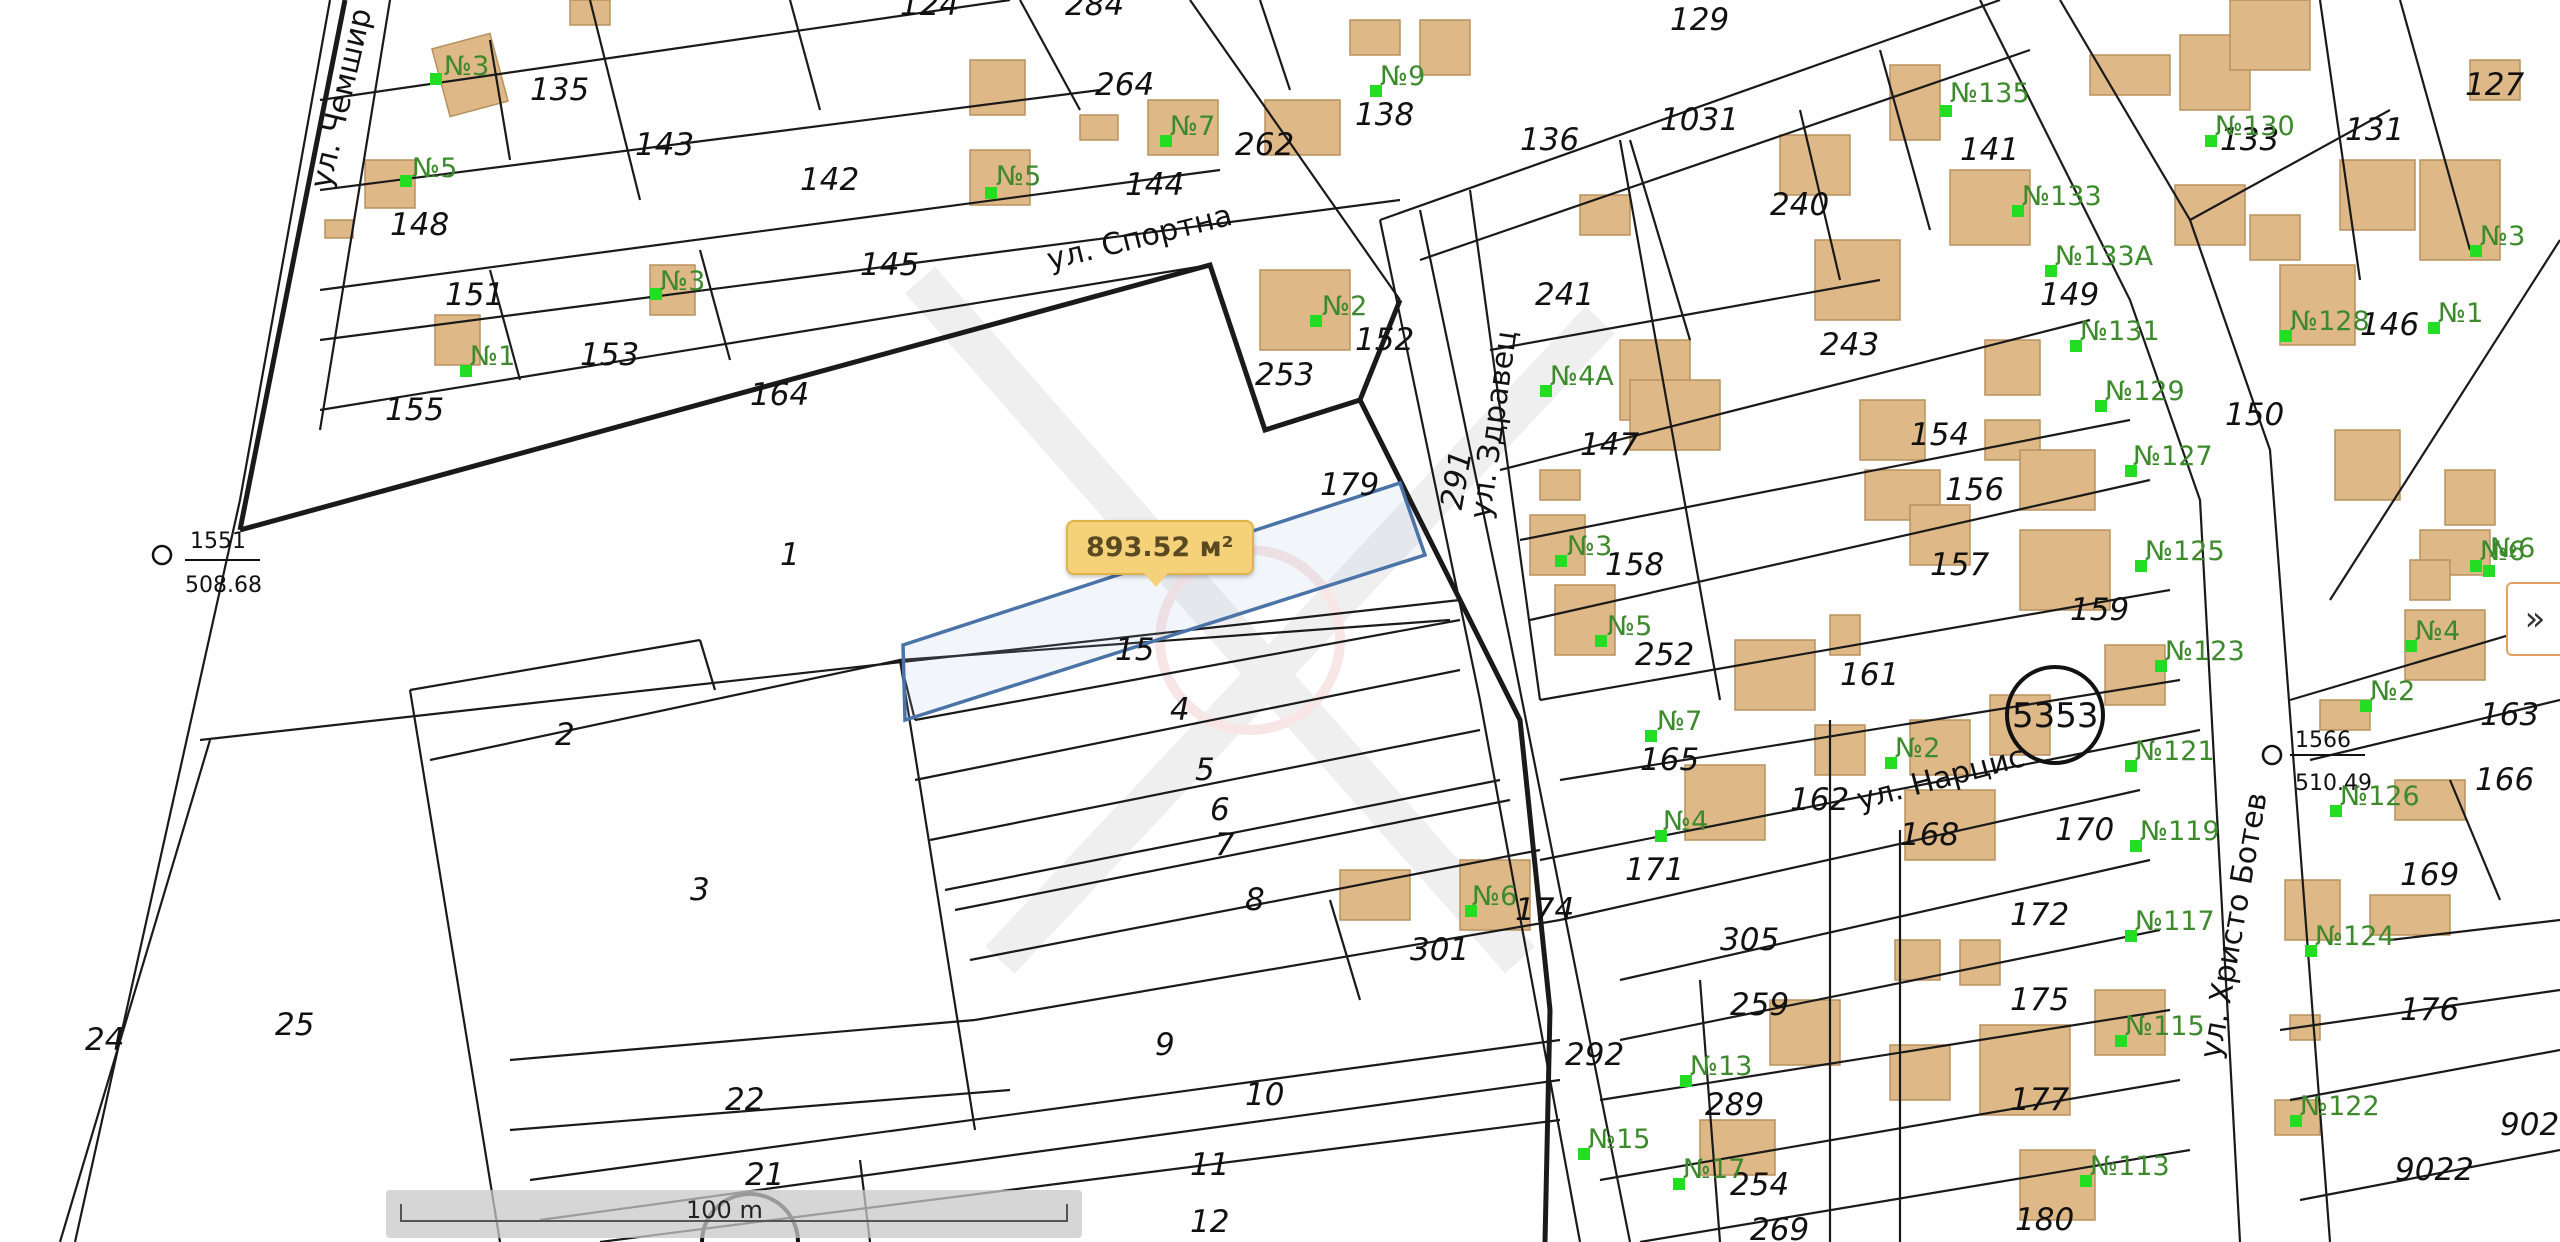 The image size is (2560, 1242). I want to click on svg-text: 154, so click(1939, 435).